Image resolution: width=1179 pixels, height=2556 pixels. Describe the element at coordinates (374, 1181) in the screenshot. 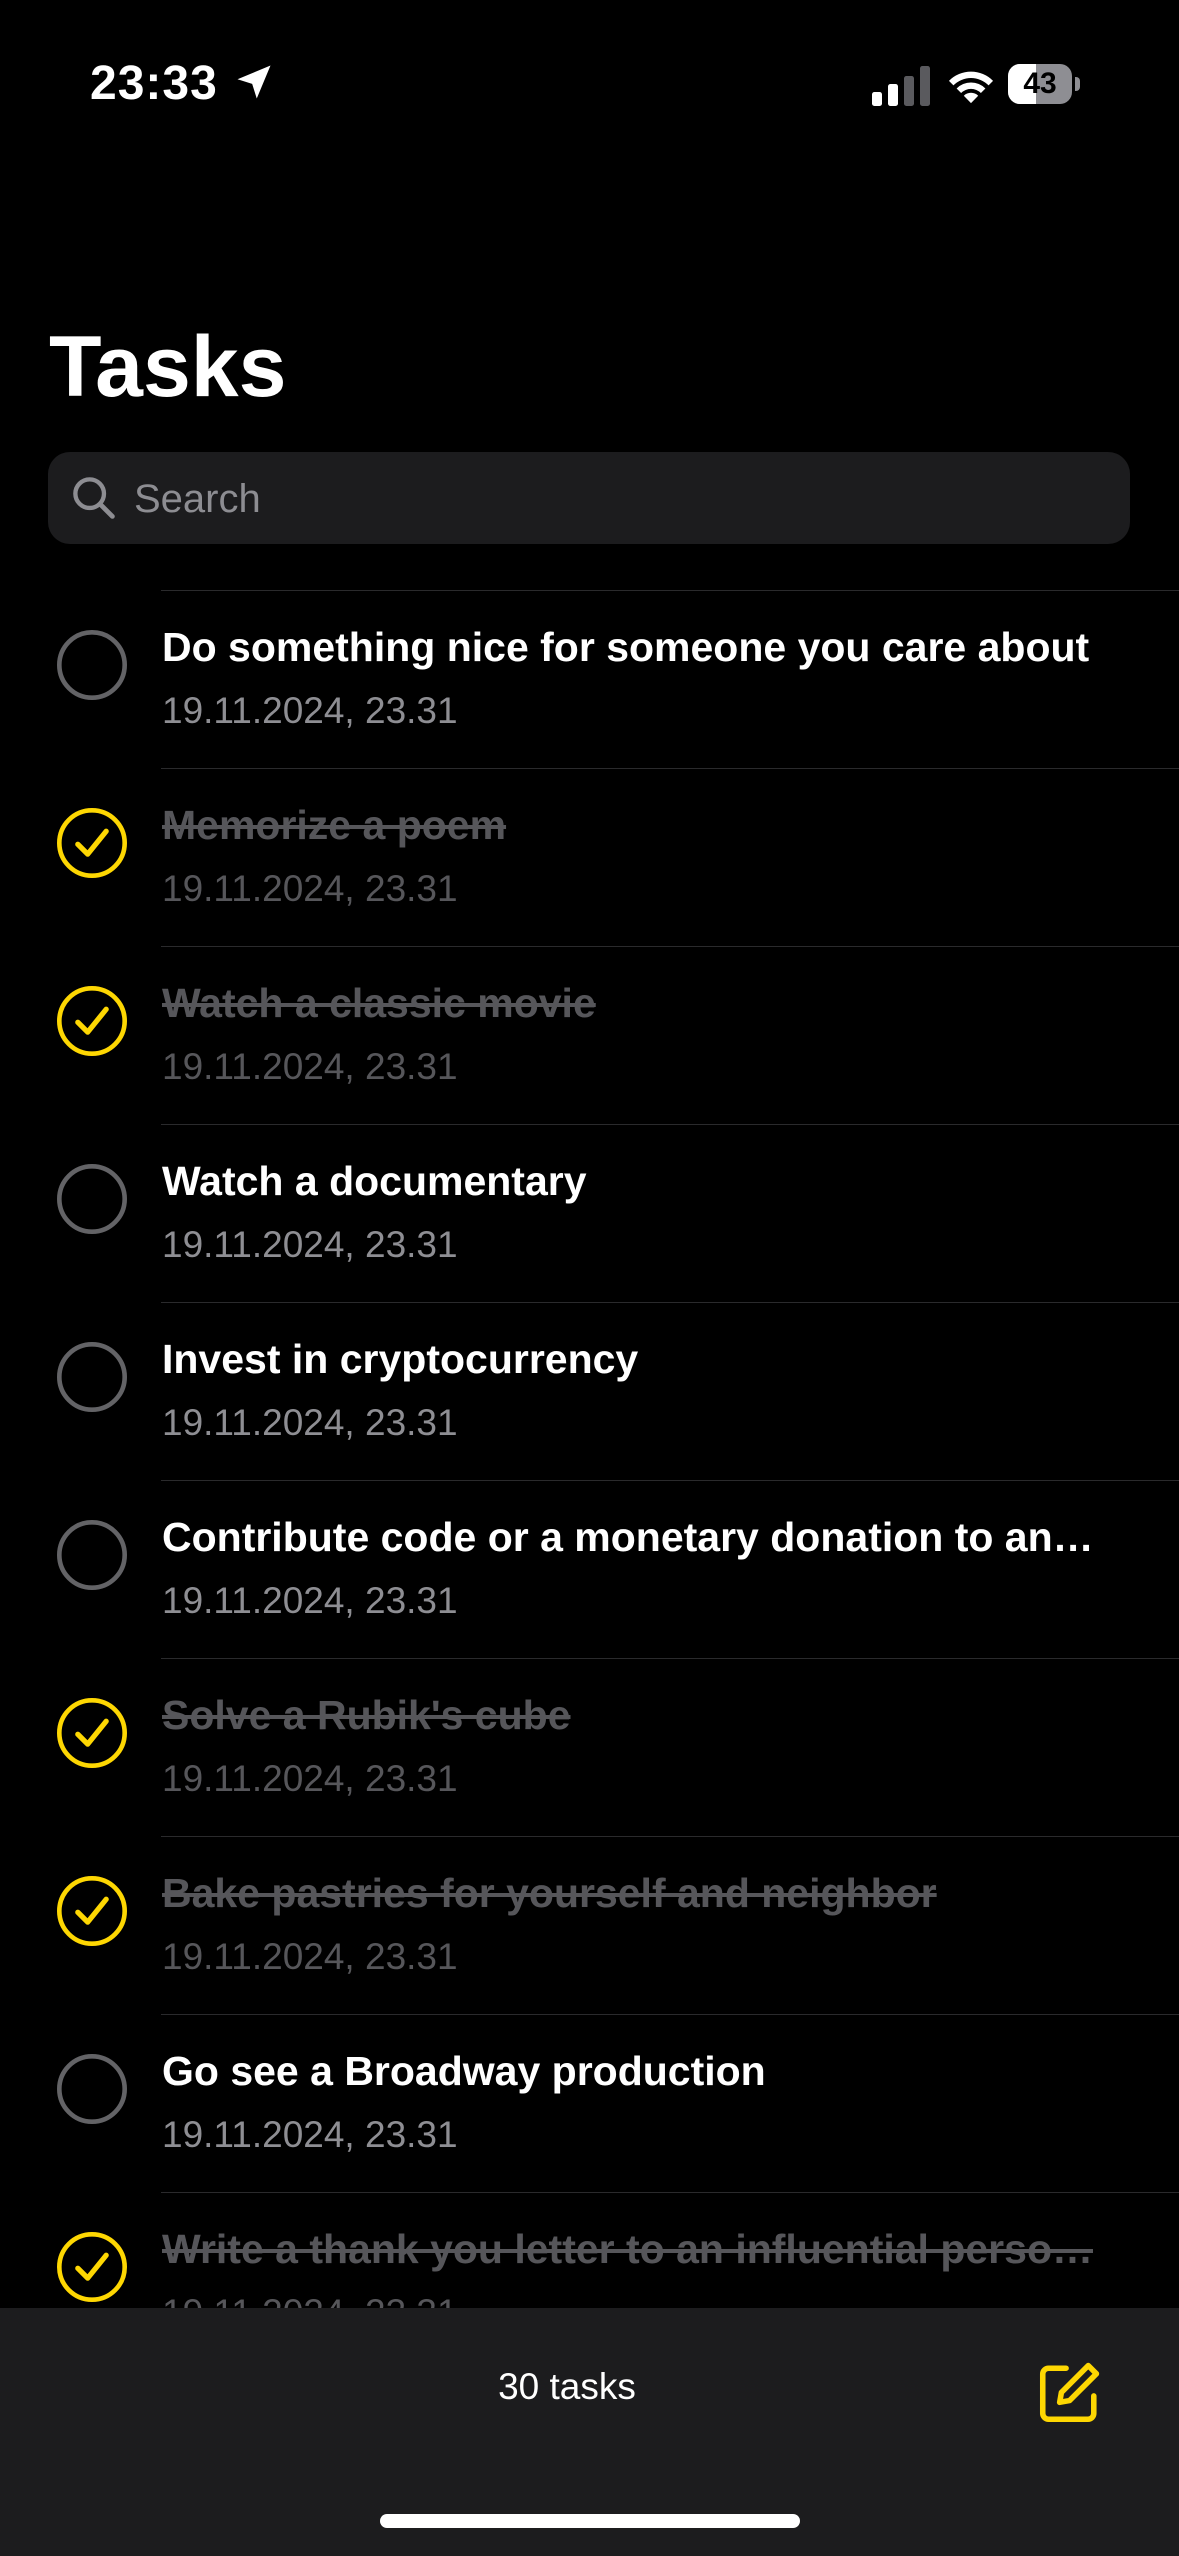

I see `task-title: Watch a documentary` at that location.